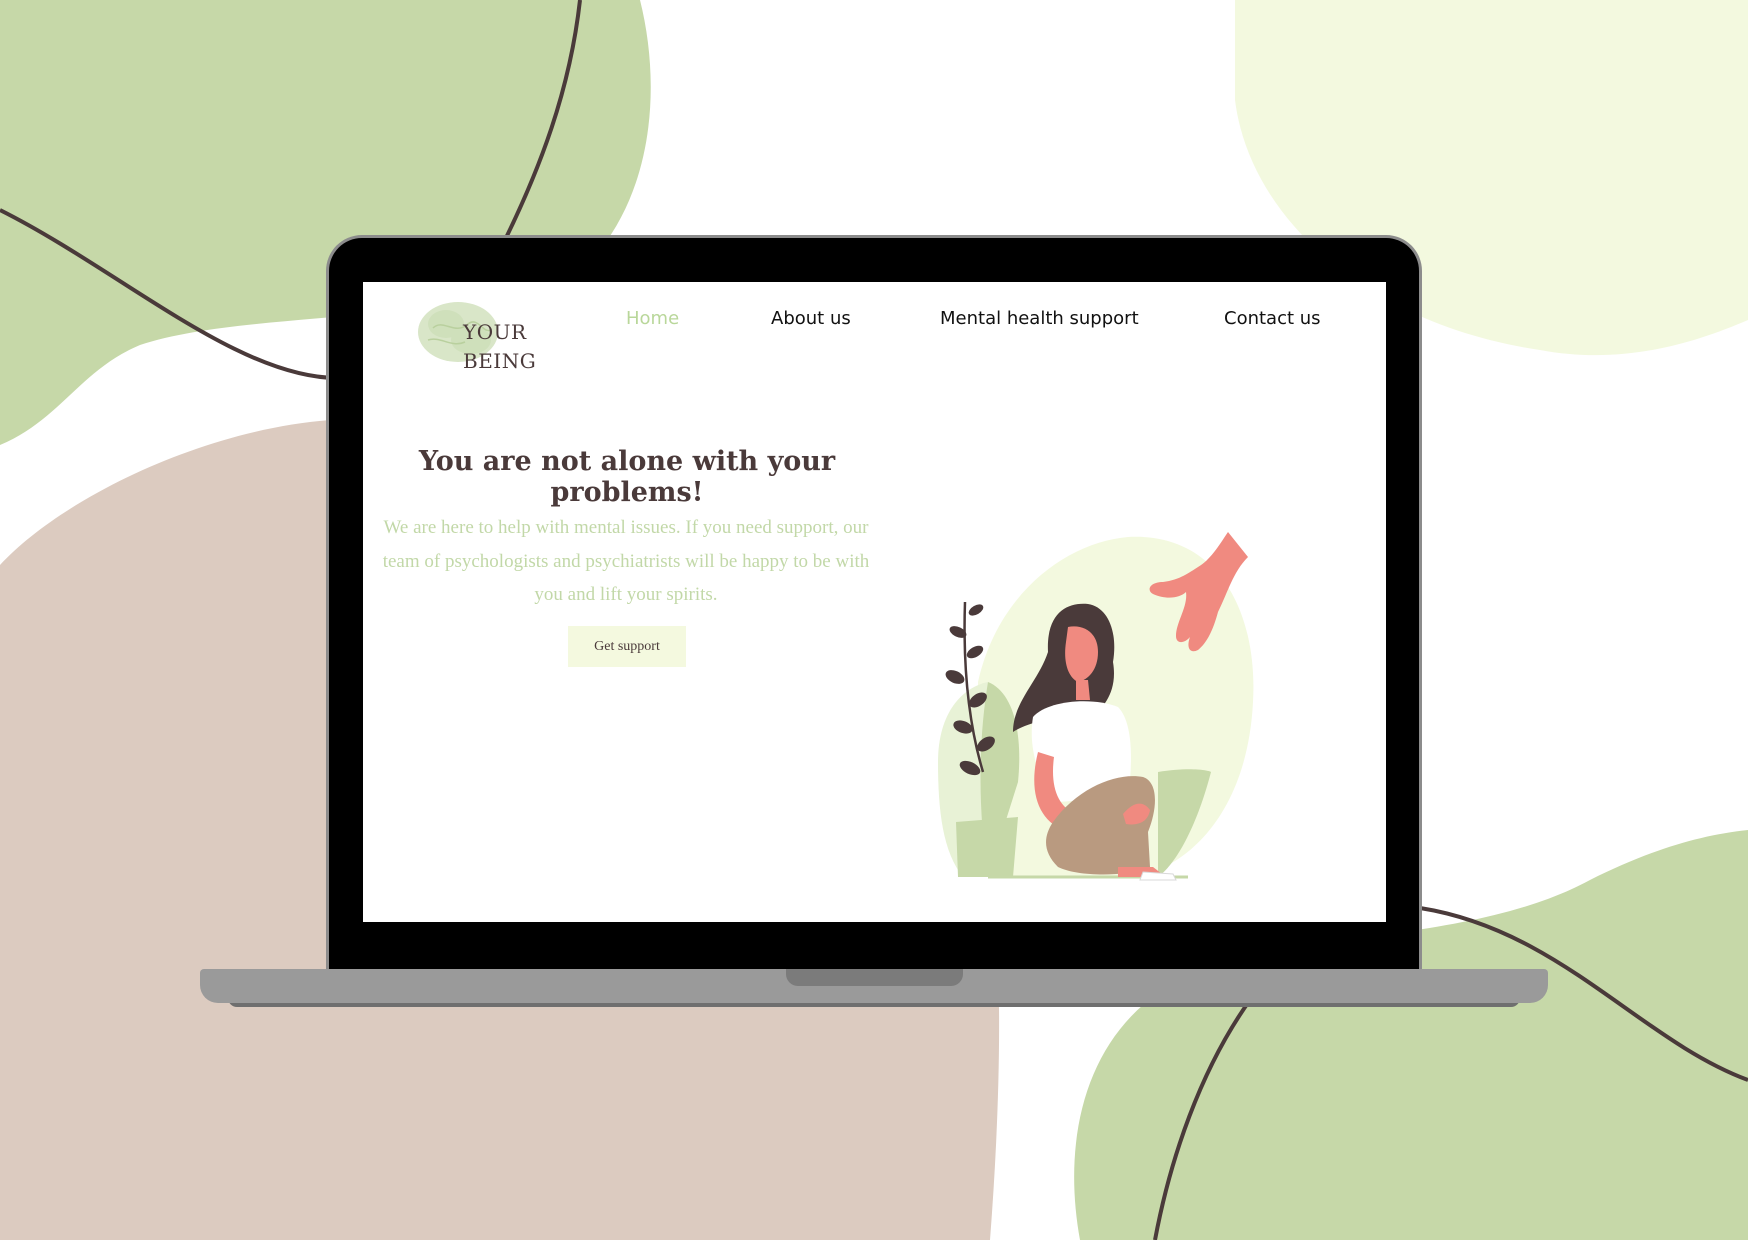  Describe the element at coordinates (1272, 318) in the screenshot. I see `nav-contact: Contact us` at that location.